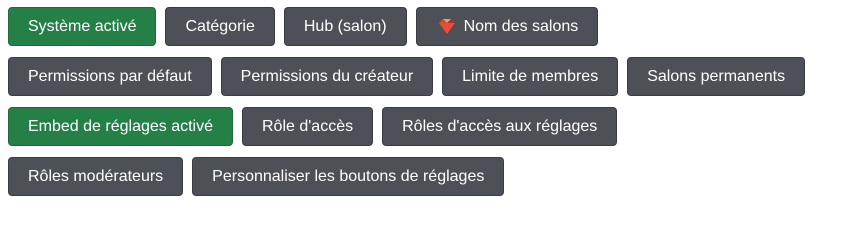  What do you see at coordinates (446, 26) in the screenshot?
I see `gem-emoji-icon` at bounding box center [446, 26].